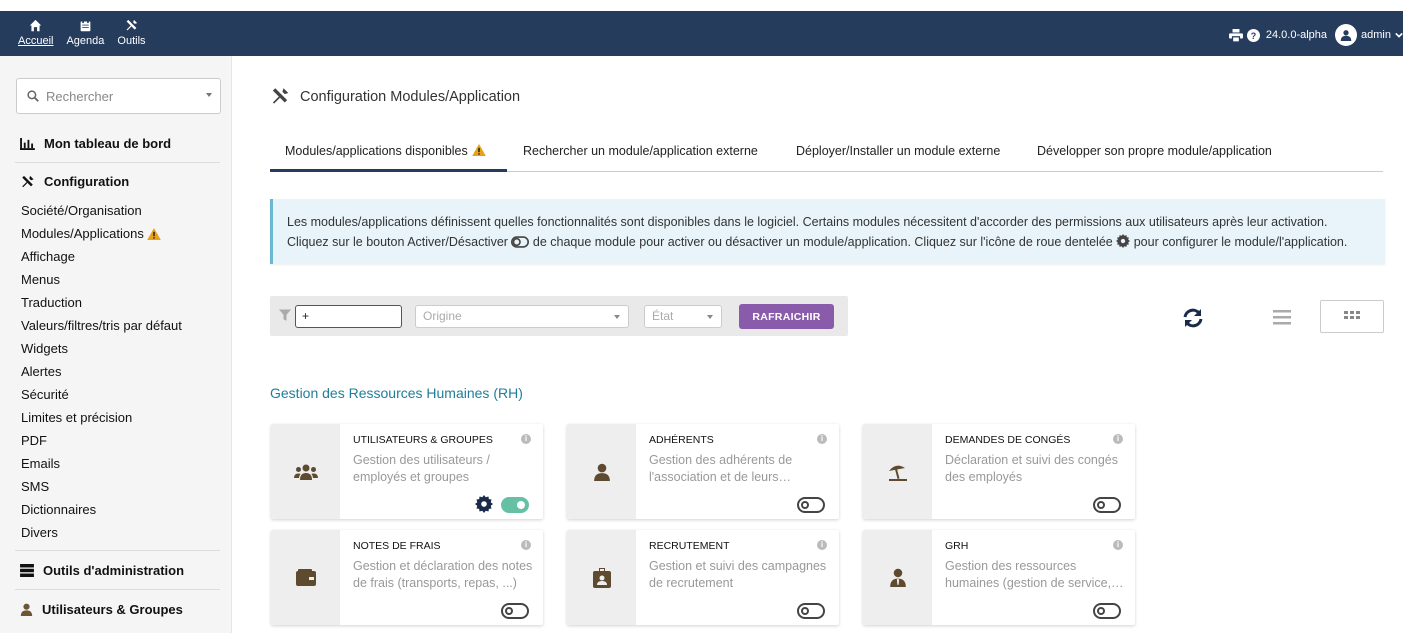 The image size is (1403, 633). Describe the element at coordinates (33, 96) in the screenshot. I see `search-icon` at that location.